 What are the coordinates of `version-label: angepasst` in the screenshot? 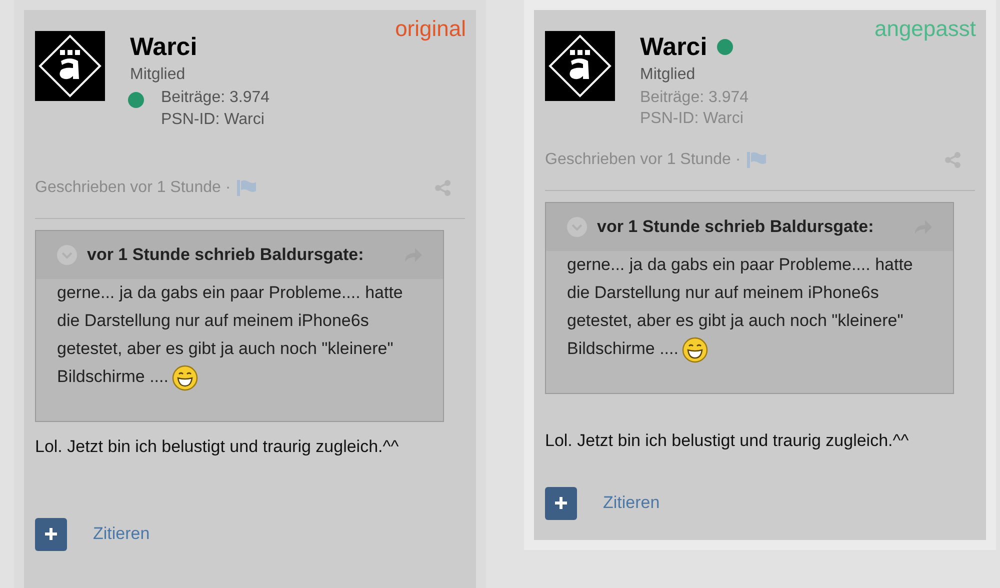 It's located at (925, 29).